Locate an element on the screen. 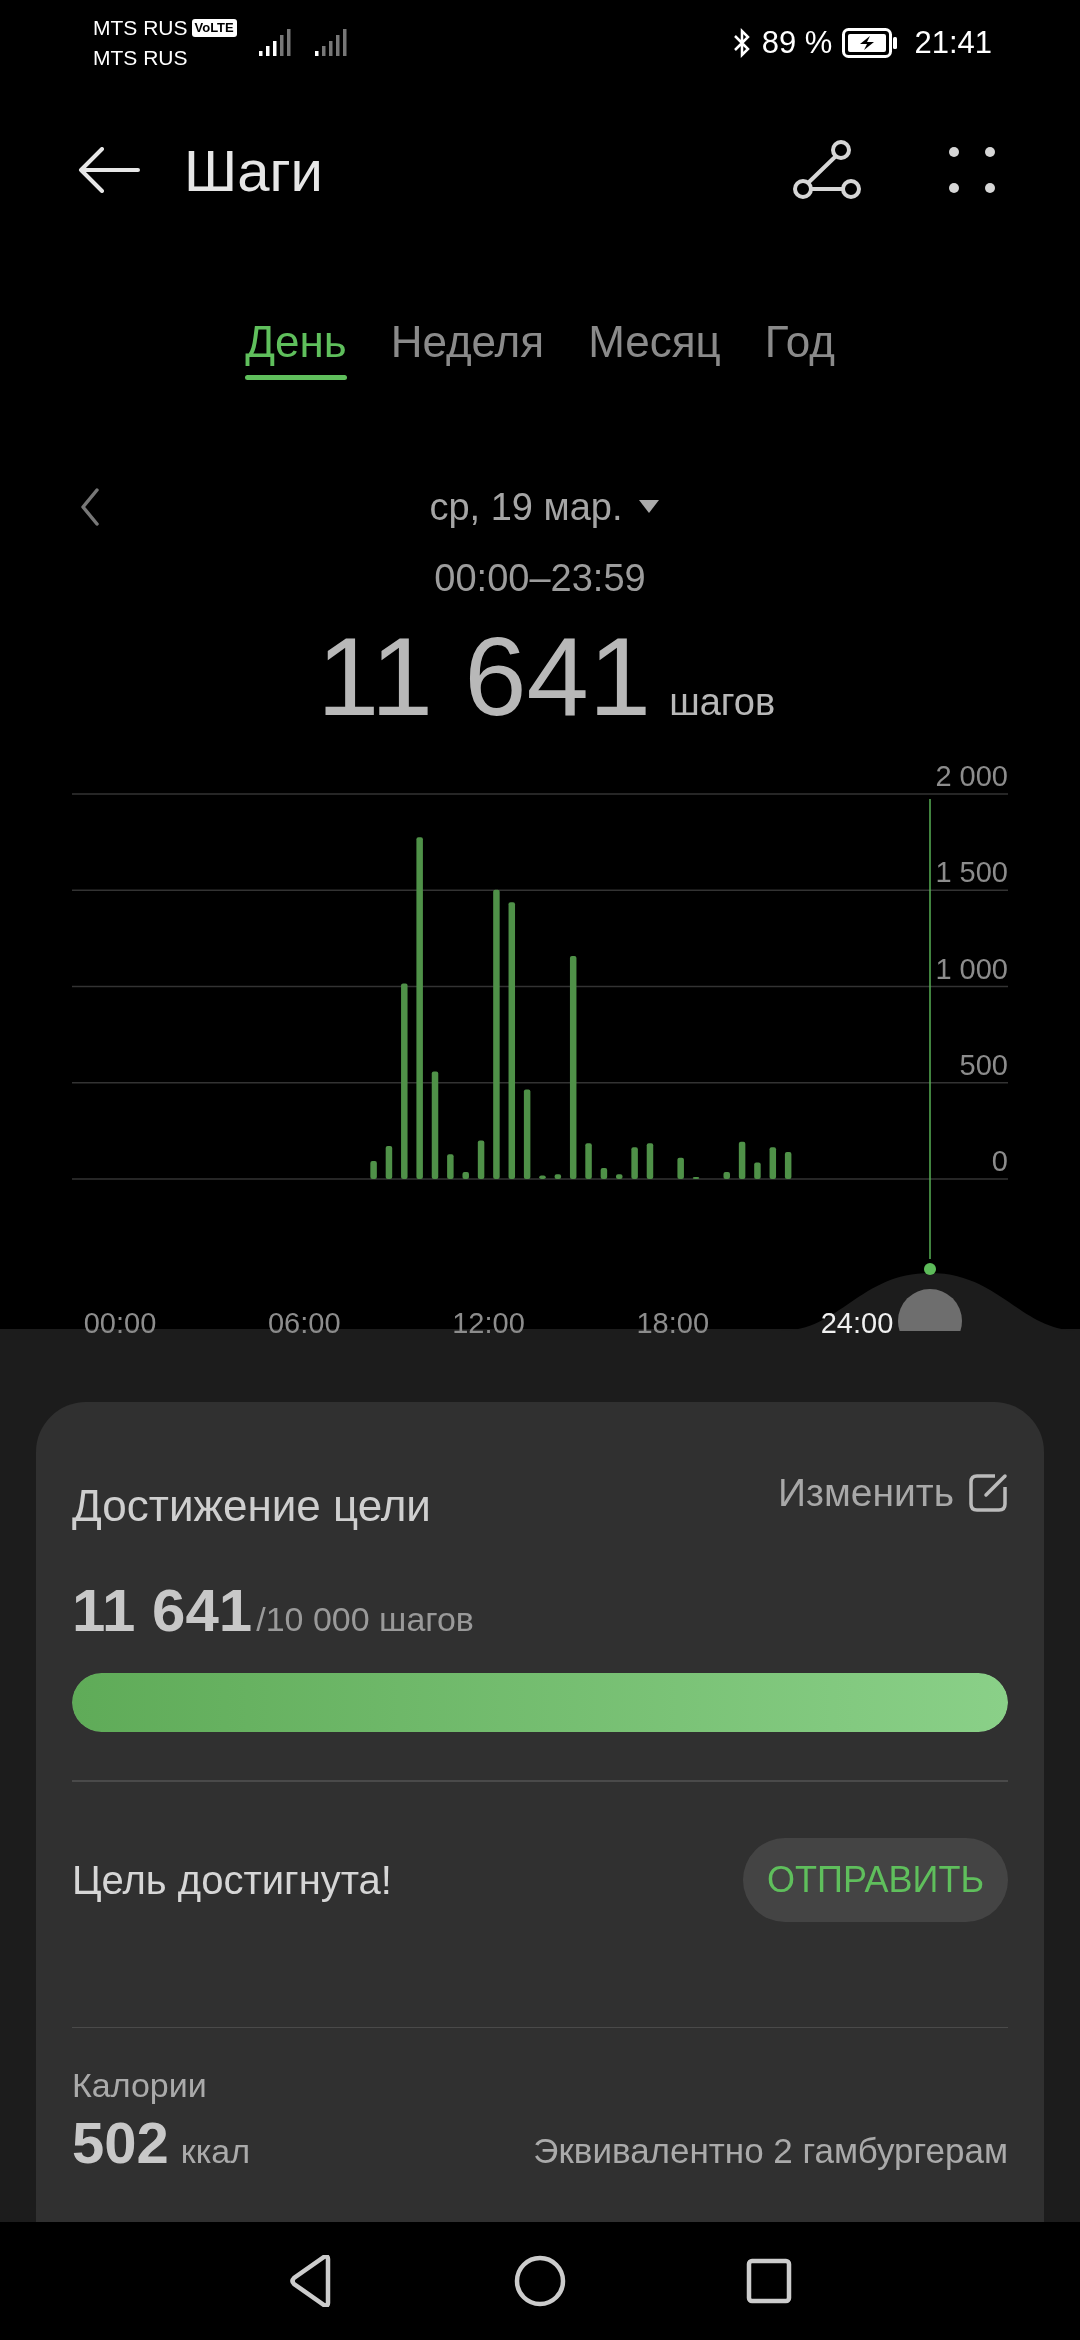 The height and width of the screenshot is (2340, 1080). share-button: ОТПРАВИТЬ is located at coordinates (875, 1880).